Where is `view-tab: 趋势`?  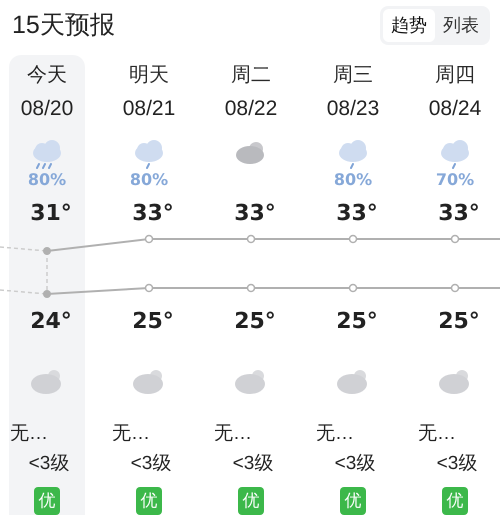 view-tab: 趋势 is located at coordinates (409, 25).